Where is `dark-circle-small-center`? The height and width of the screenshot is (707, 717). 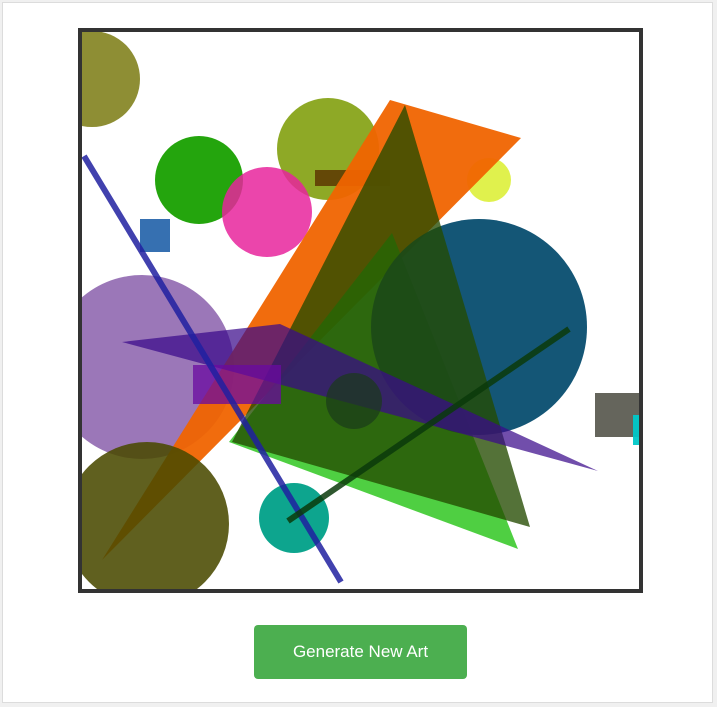
dark-circle-small-center is located at coordinates (354, 401).